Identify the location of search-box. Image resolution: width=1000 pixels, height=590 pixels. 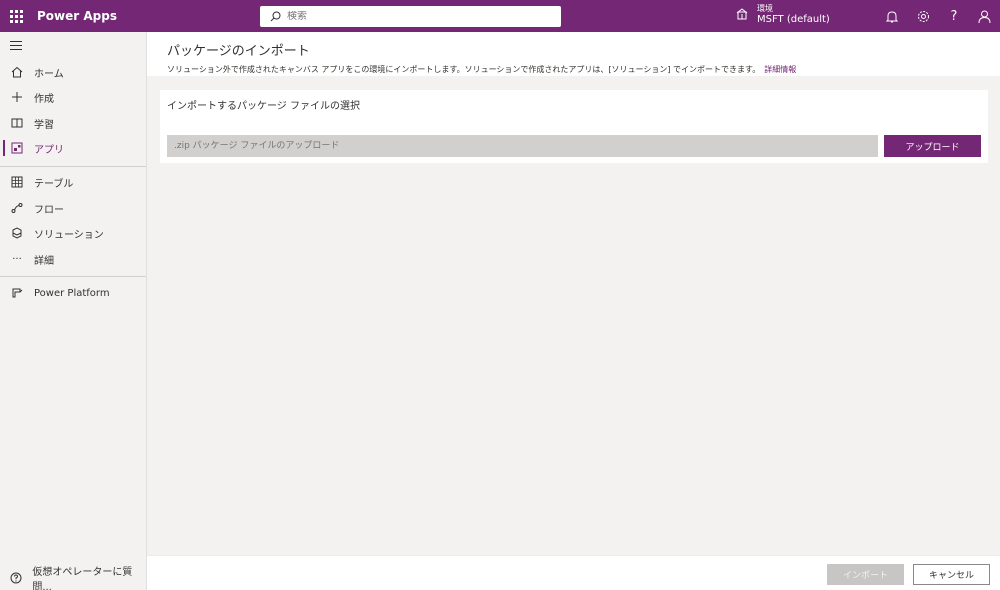
(410, 16).